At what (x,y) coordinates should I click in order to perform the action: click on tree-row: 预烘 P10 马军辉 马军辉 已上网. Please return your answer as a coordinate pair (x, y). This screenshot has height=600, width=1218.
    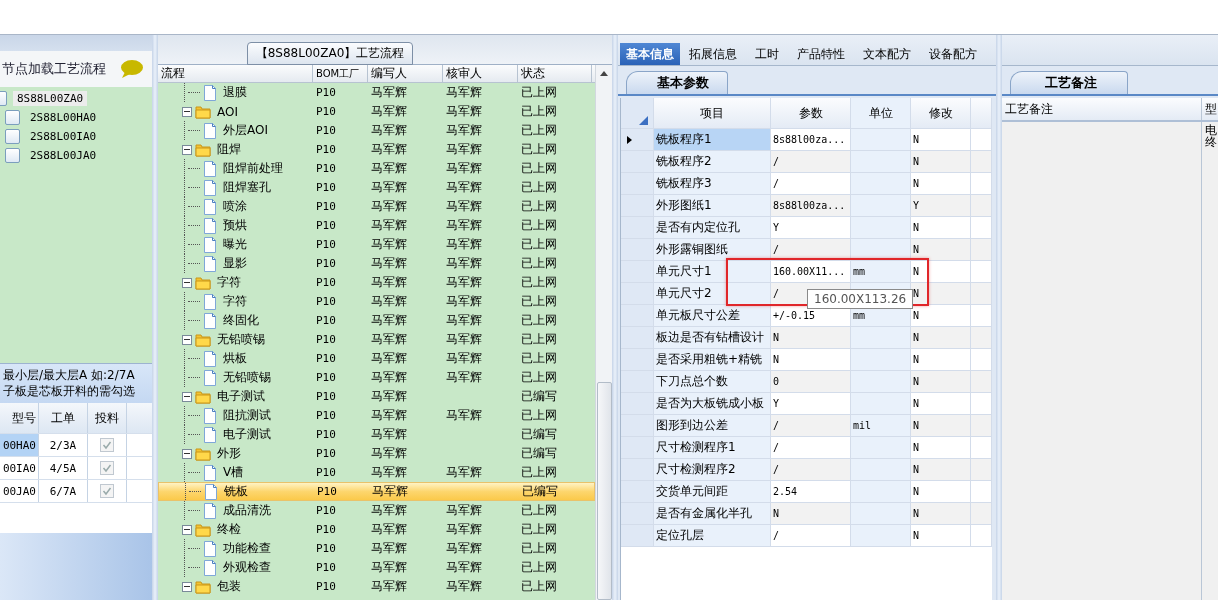
    Looking at the image, I should click on (376, 225).